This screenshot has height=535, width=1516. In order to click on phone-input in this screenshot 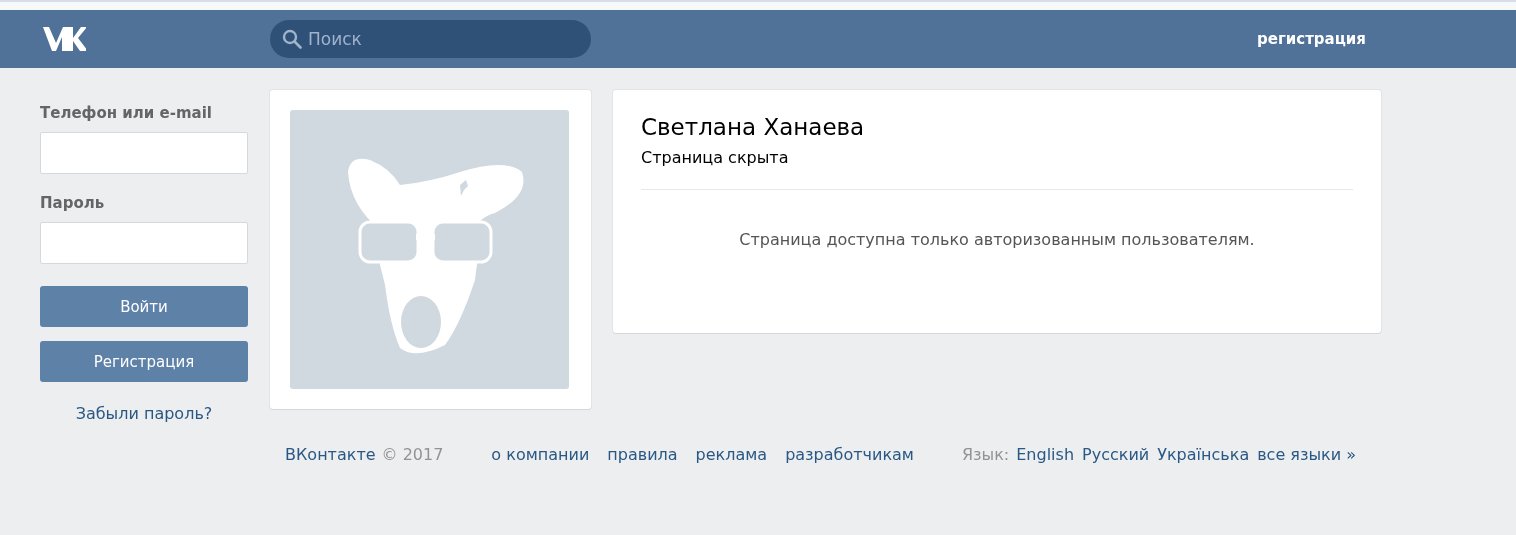, I will do `click(144, 153)`.